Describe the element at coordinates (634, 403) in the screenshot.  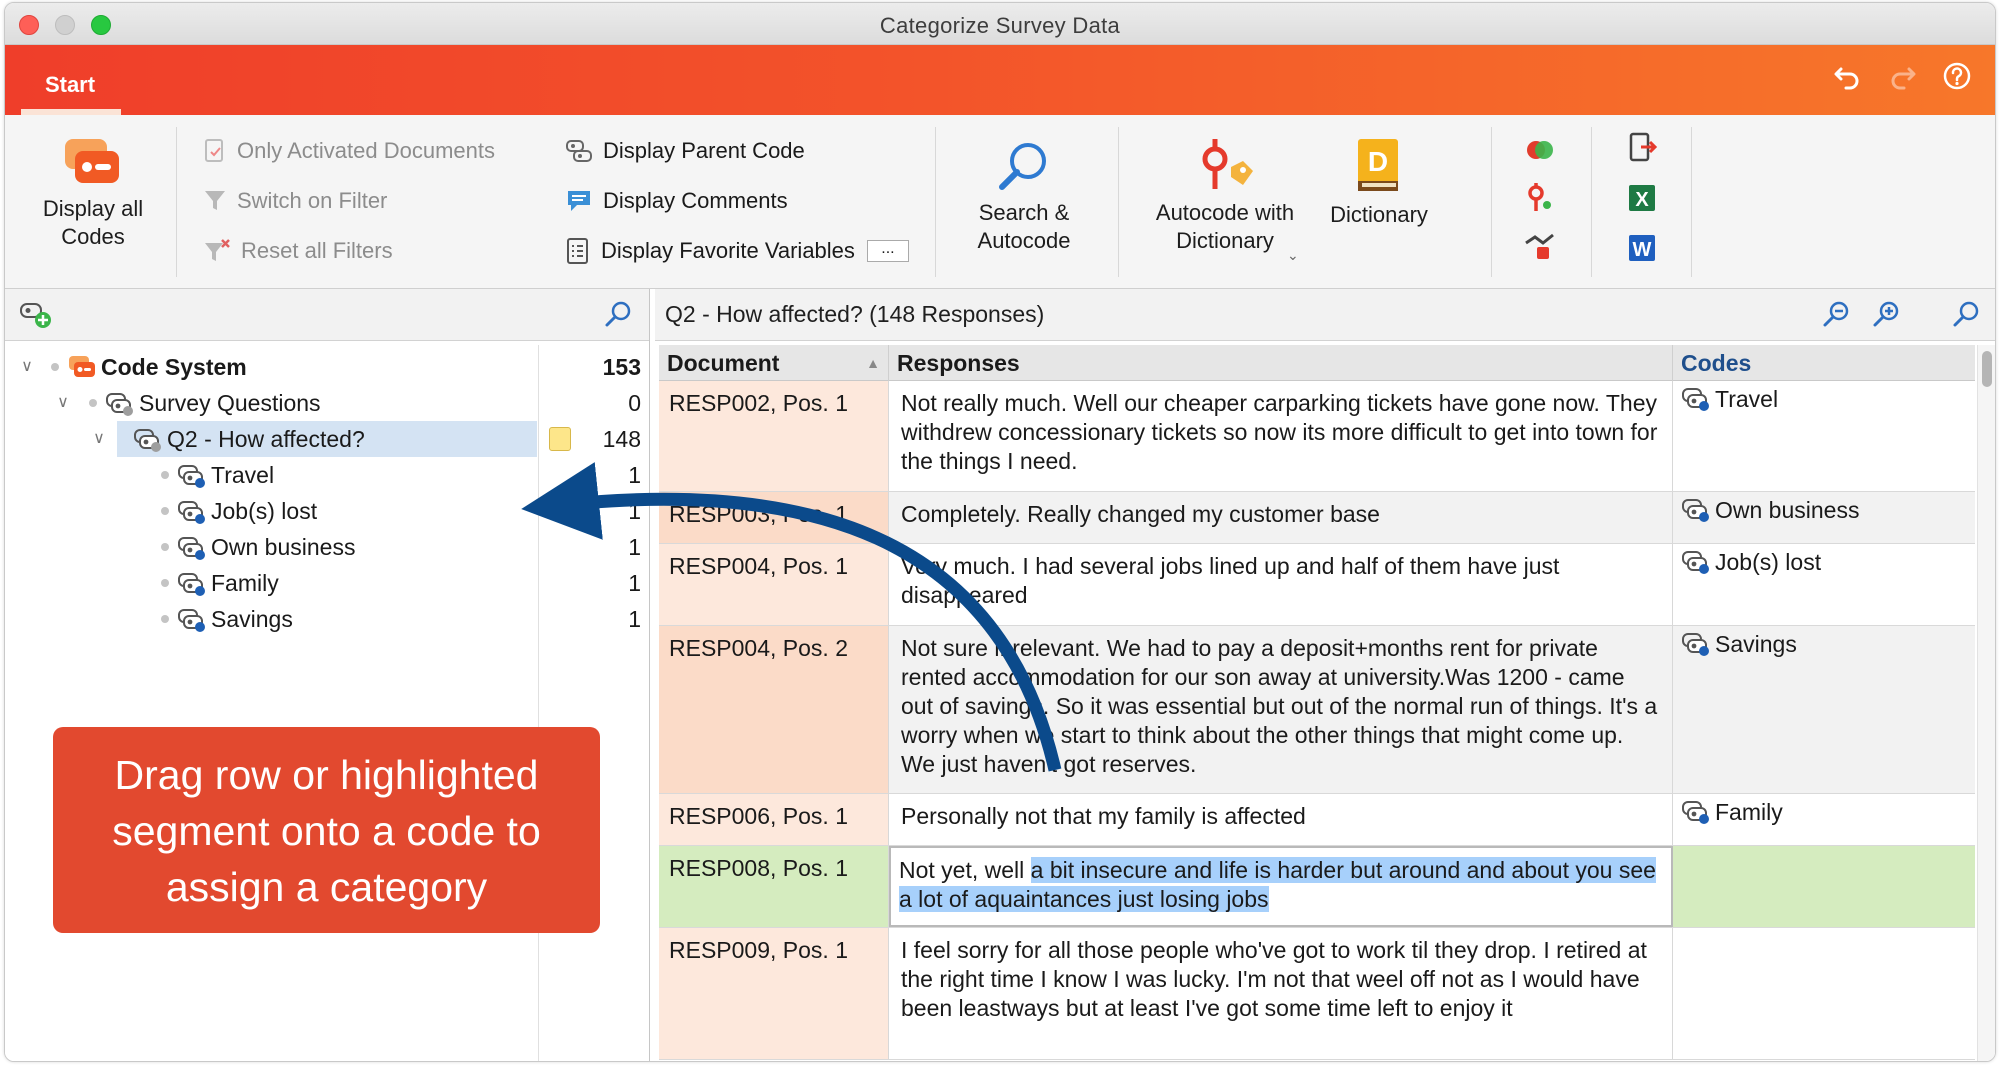
I see `tree-item-count: 0` at that location.